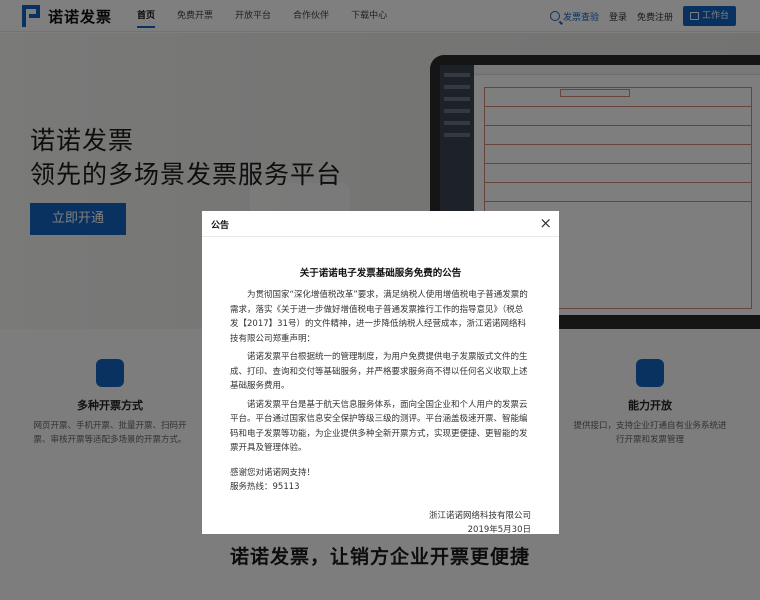 The width and height of the screenshot is (760, 600). I want to click on modal-header: 公告 ×, so click(380, 224).